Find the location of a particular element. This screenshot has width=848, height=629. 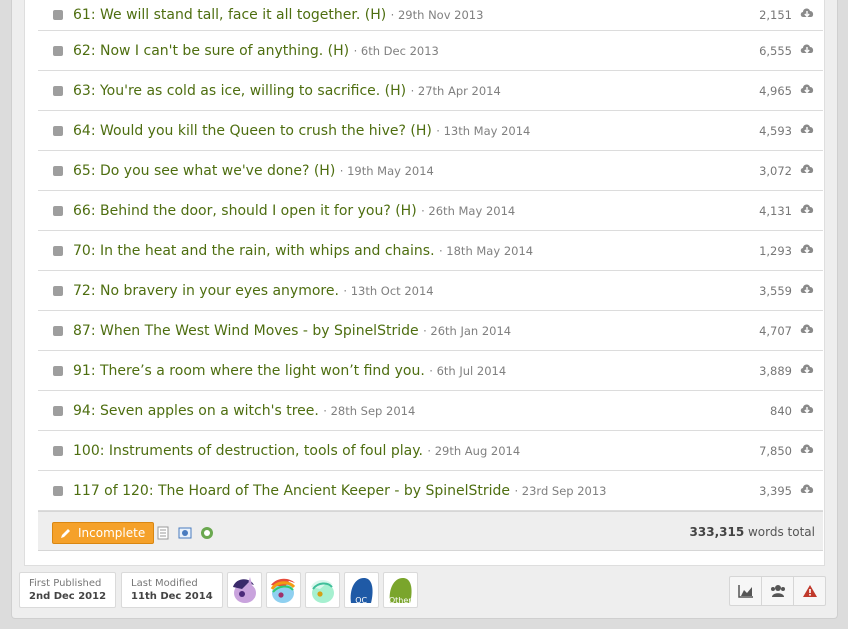

character-tag-label: Other is located at coordinates (400, 600).